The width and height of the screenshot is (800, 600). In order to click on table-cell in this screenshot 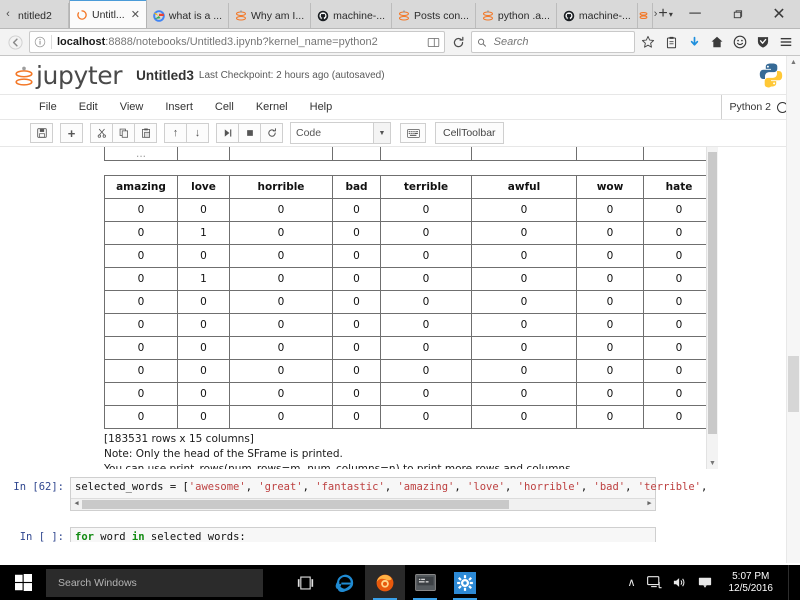, I will do `click(281, 154)`.